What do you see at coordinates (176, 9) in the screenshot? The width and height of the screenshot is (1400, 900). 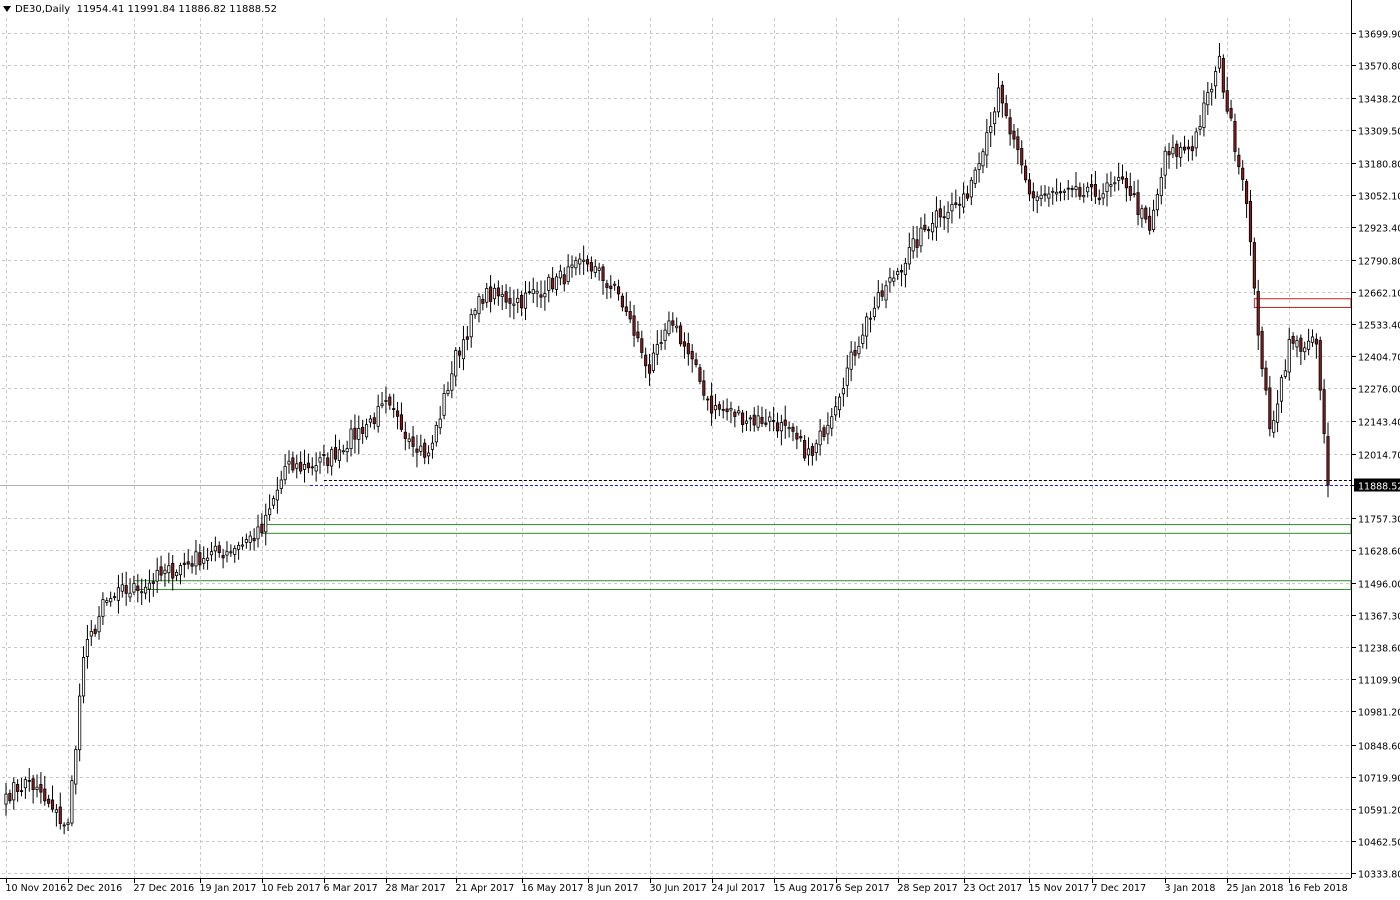 I see `ohlc-readout: 11954.41 11991.84 11886.82 11888.52` at bounding box center [176, 9].